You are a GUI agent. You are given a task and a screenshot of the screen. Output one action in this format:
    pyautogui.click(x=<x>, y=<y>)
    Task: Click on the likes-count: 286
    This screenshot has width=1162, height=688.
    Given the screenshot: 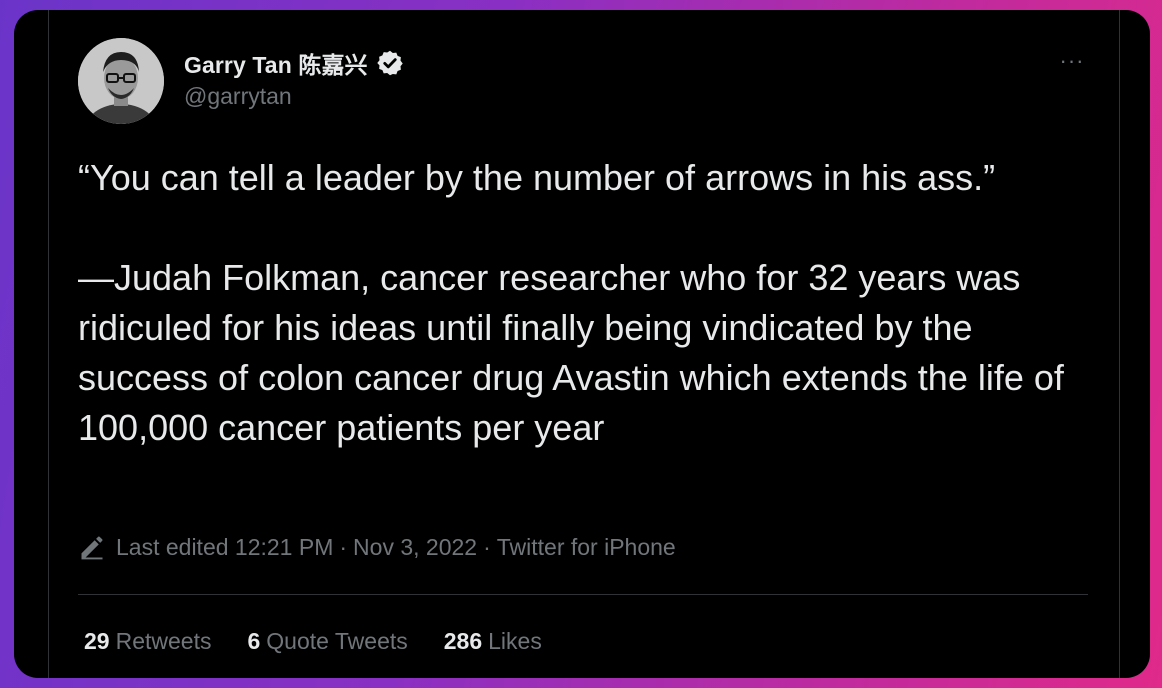 What is the action you would take?
    pyautogui.click(x=463, y=641)
    